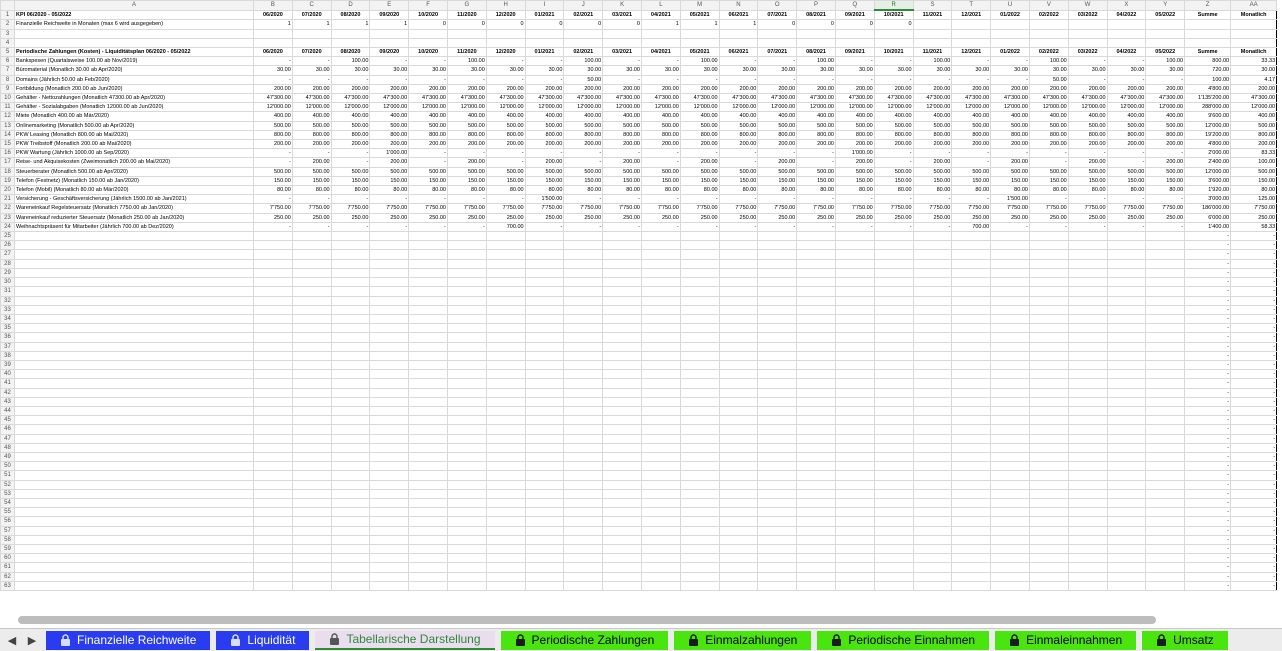 The width and height of the screenshot is (1282, 651). I want to click on monthly-dash: -, so click(1254, 245).